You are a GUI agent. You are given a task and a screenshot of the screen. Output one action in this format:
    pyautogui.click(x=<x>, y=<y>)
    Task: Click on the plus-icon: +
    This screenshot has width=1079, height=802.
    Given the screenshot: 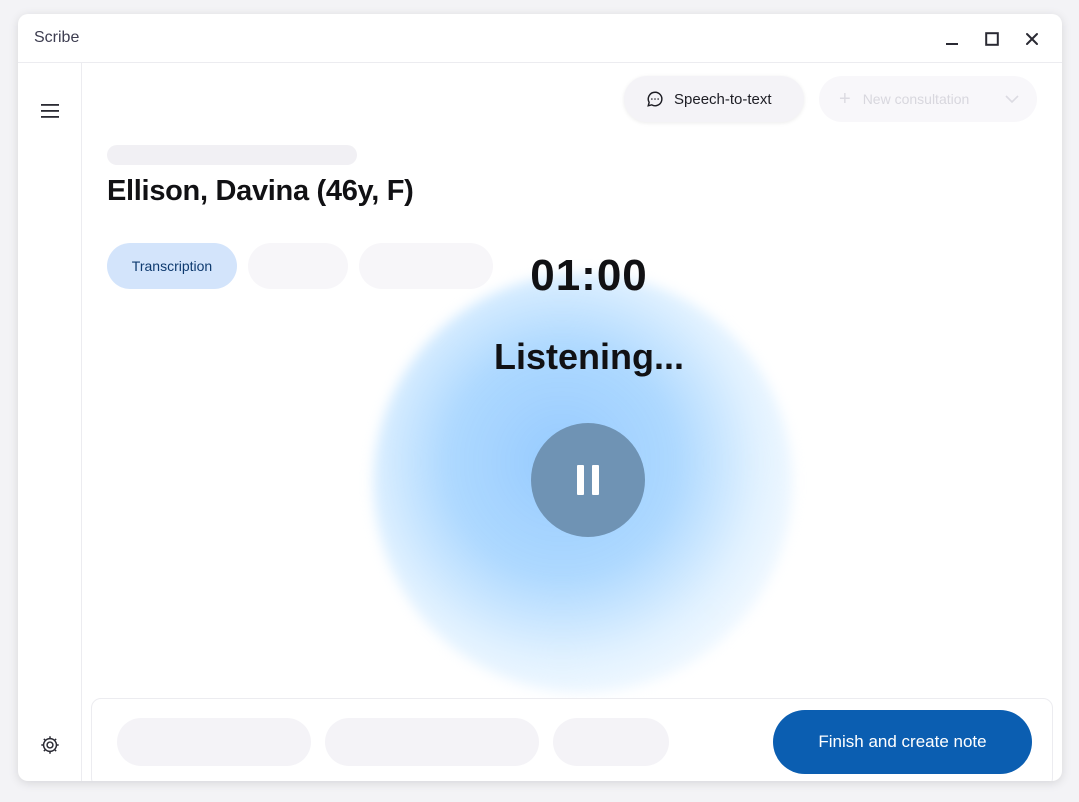 What is the action you would take?
    pyautogui.click(x=845, y=98)
    